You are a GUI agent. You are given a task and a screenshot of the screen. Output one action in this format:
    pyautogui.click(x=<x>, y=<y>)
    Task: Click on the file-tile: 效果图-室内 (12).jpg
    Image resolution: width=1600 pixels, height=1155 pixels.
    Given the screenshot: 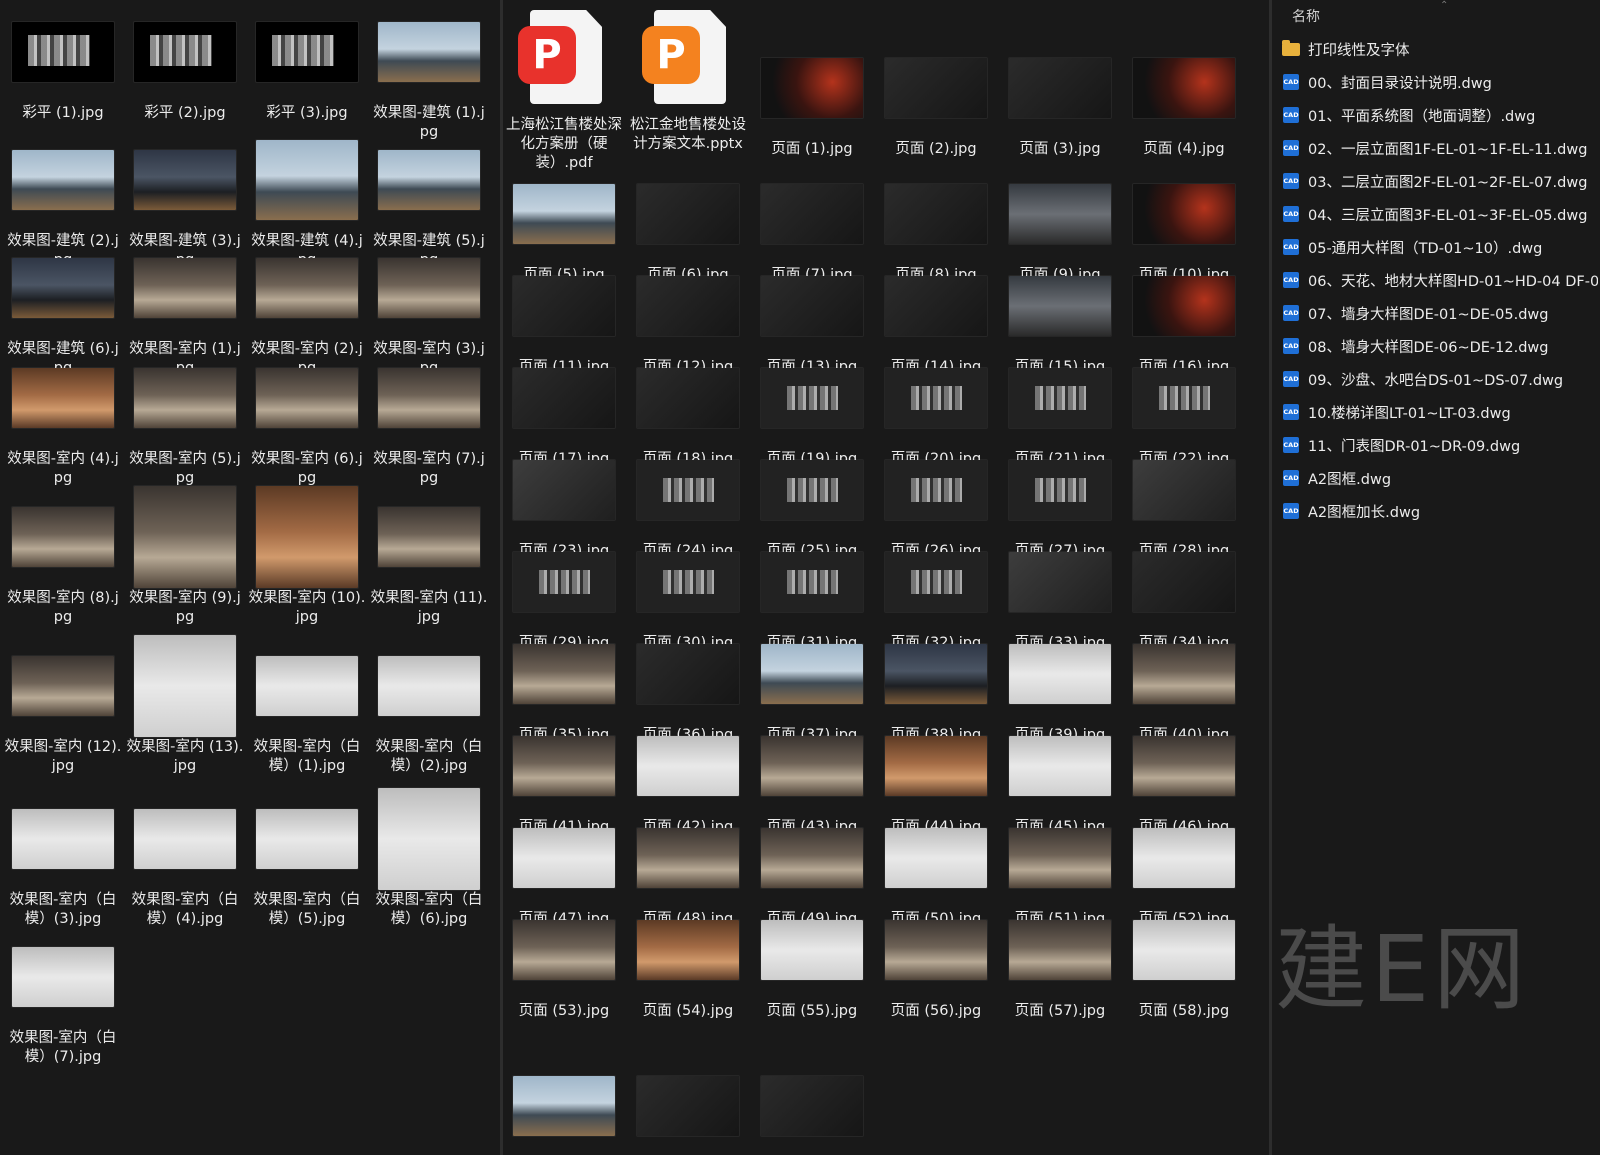 What is the action you would take?
    pyautogui.click(x=63, y=705)
    